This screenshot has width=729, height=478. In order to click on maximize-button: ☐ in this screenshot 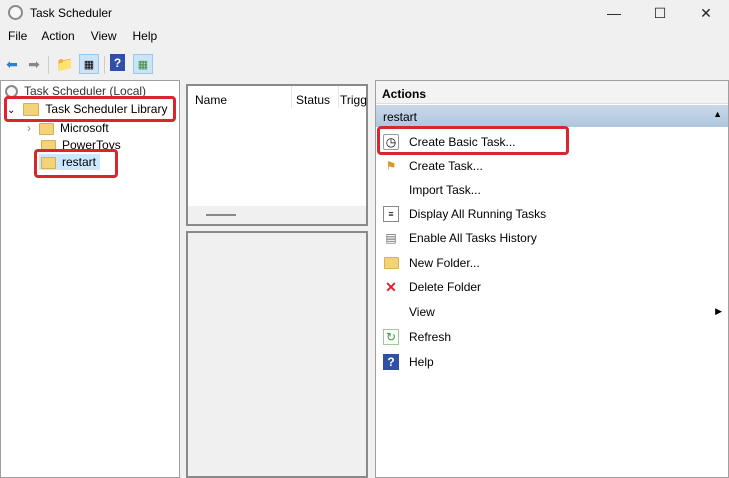, I will do `click(660, 13)`.